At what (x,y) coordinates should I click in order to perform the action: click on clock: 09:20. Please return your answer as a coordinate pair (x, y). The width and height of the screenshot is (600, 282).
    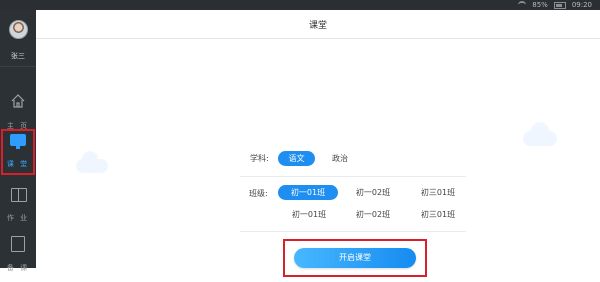
    Looking at the image, I should click on (581, 5).